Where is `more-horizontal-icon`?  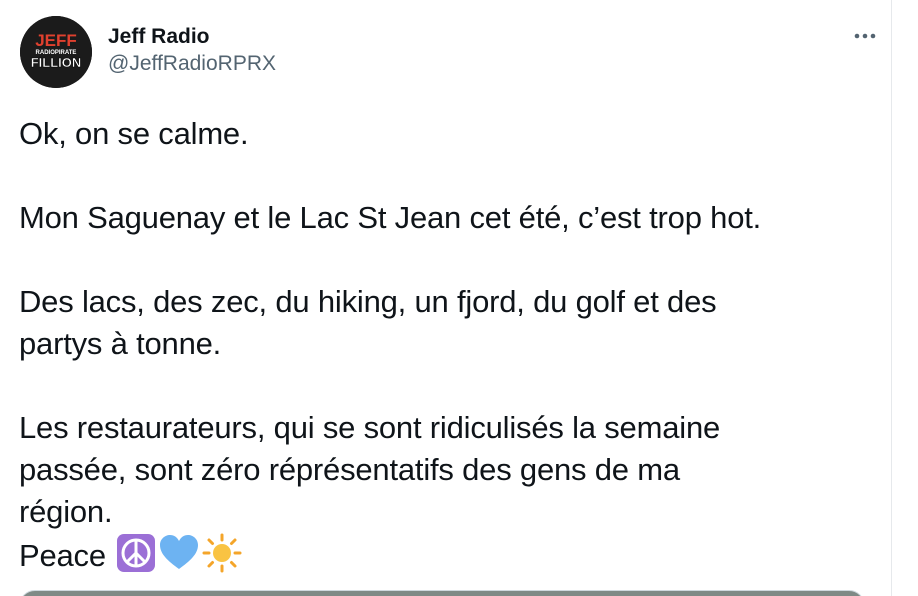
more-horizontal-icon is located at coordinates (865, 36).